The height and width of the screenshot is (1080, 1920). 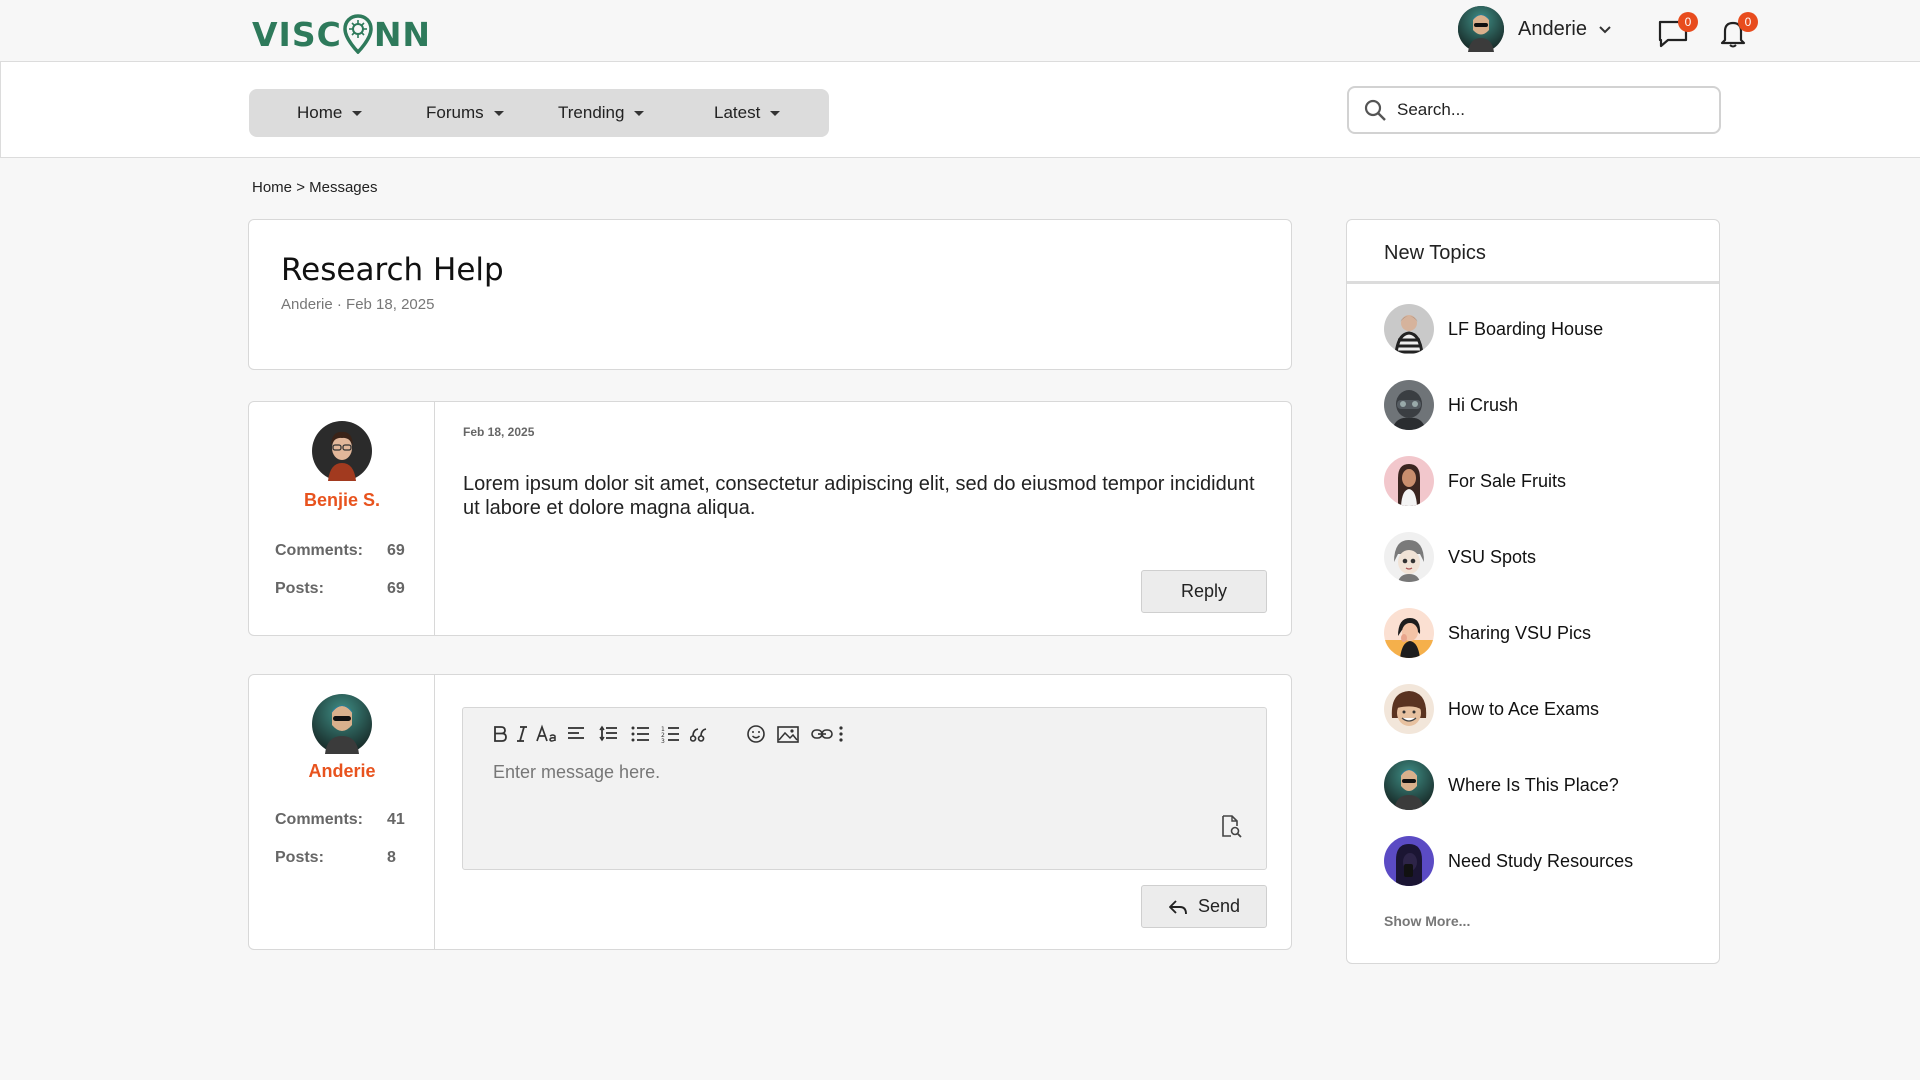 I want to click on tab-trending: Trending, so click(x=601, y=113).